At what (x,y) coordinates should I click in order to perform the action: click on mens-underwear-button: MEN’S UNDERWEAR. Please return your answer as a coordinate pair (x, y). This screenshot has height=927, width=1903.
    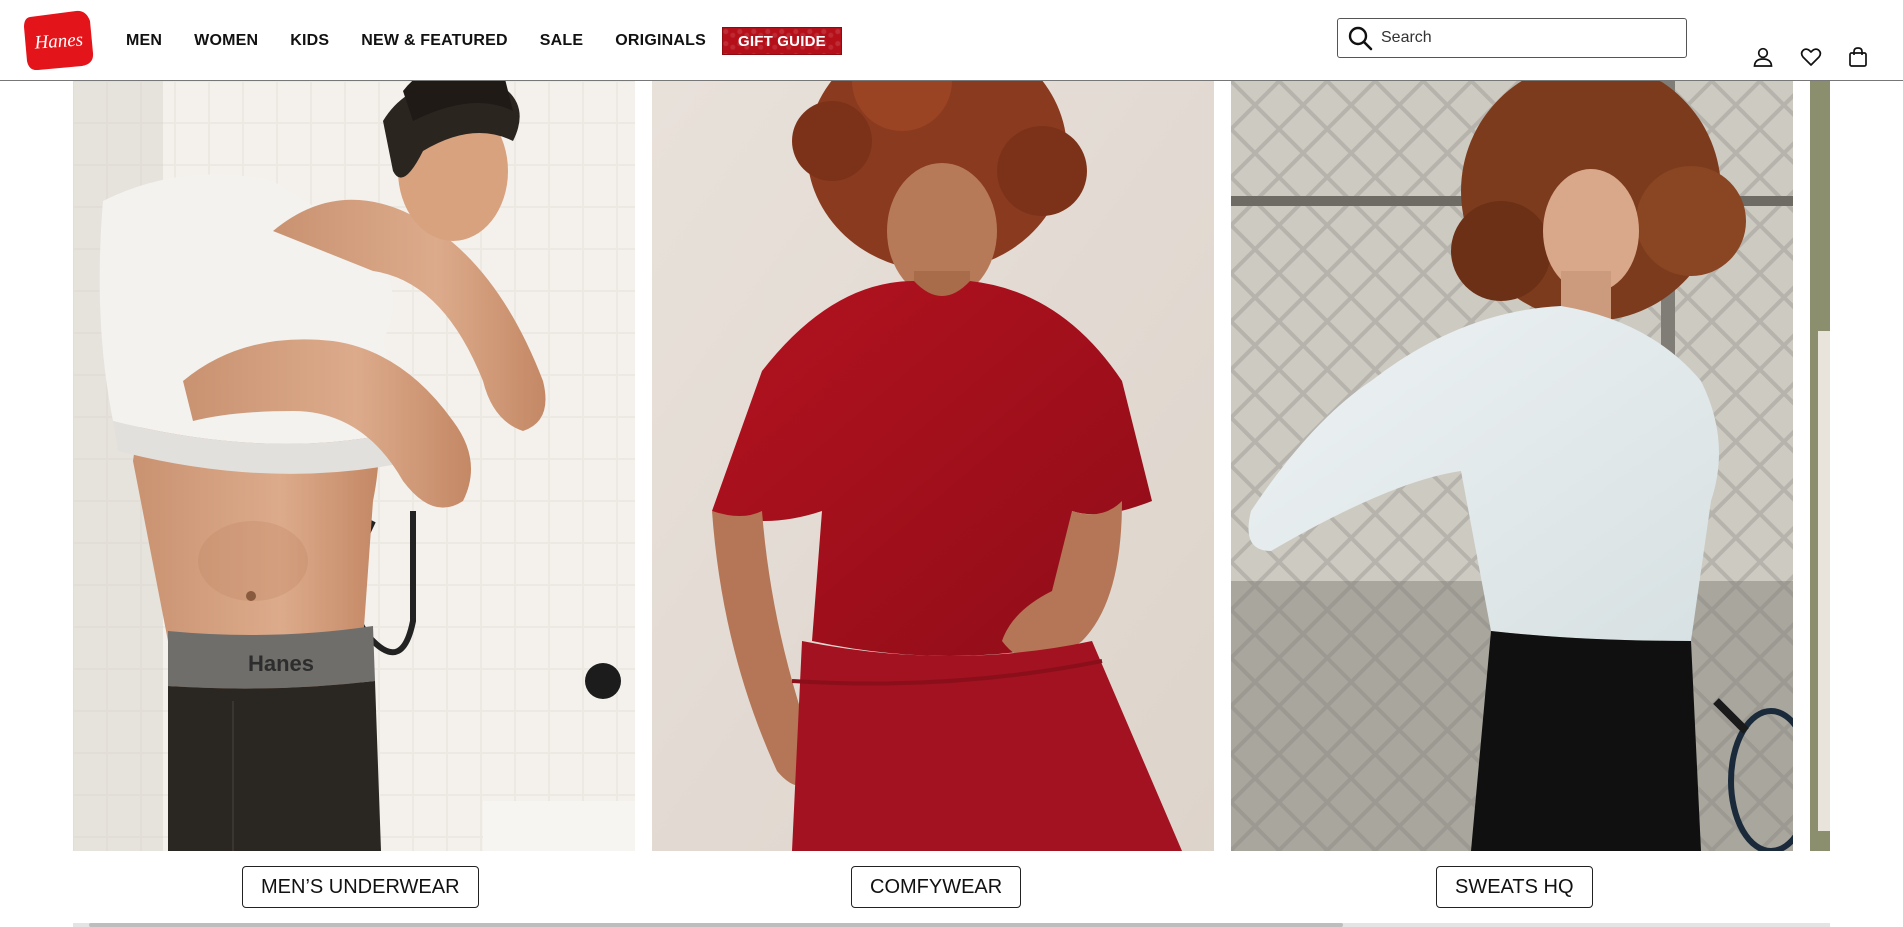
    Looking at the image, I should click on (360, 887).